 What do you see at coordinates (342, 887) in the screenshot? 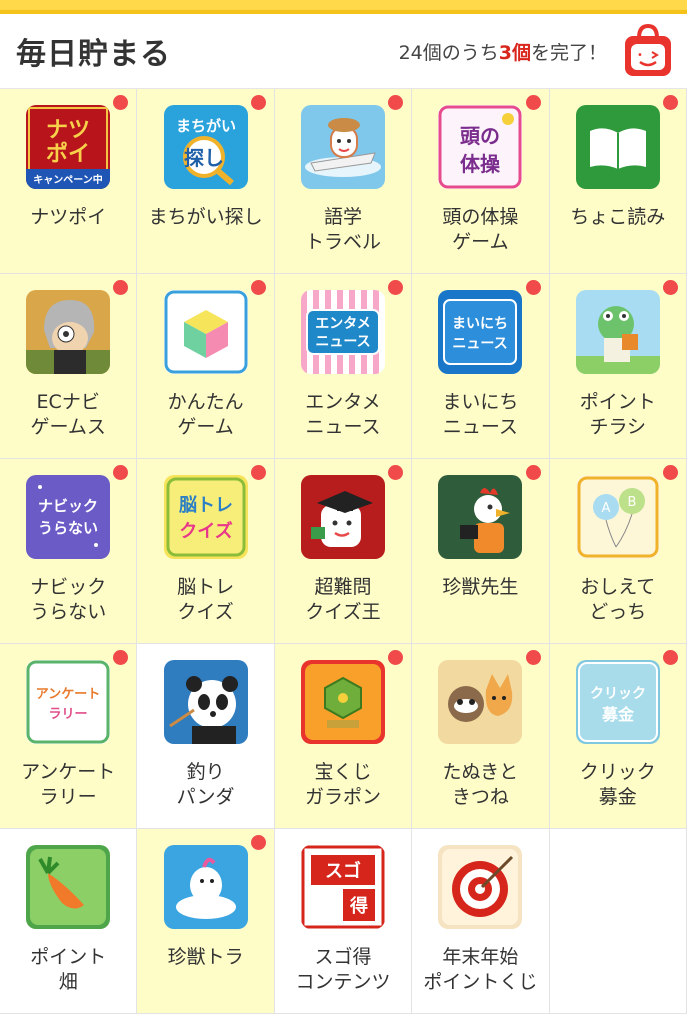
I see `sugotoku-icon: スゴ 得` at bounding box center [342, 887].